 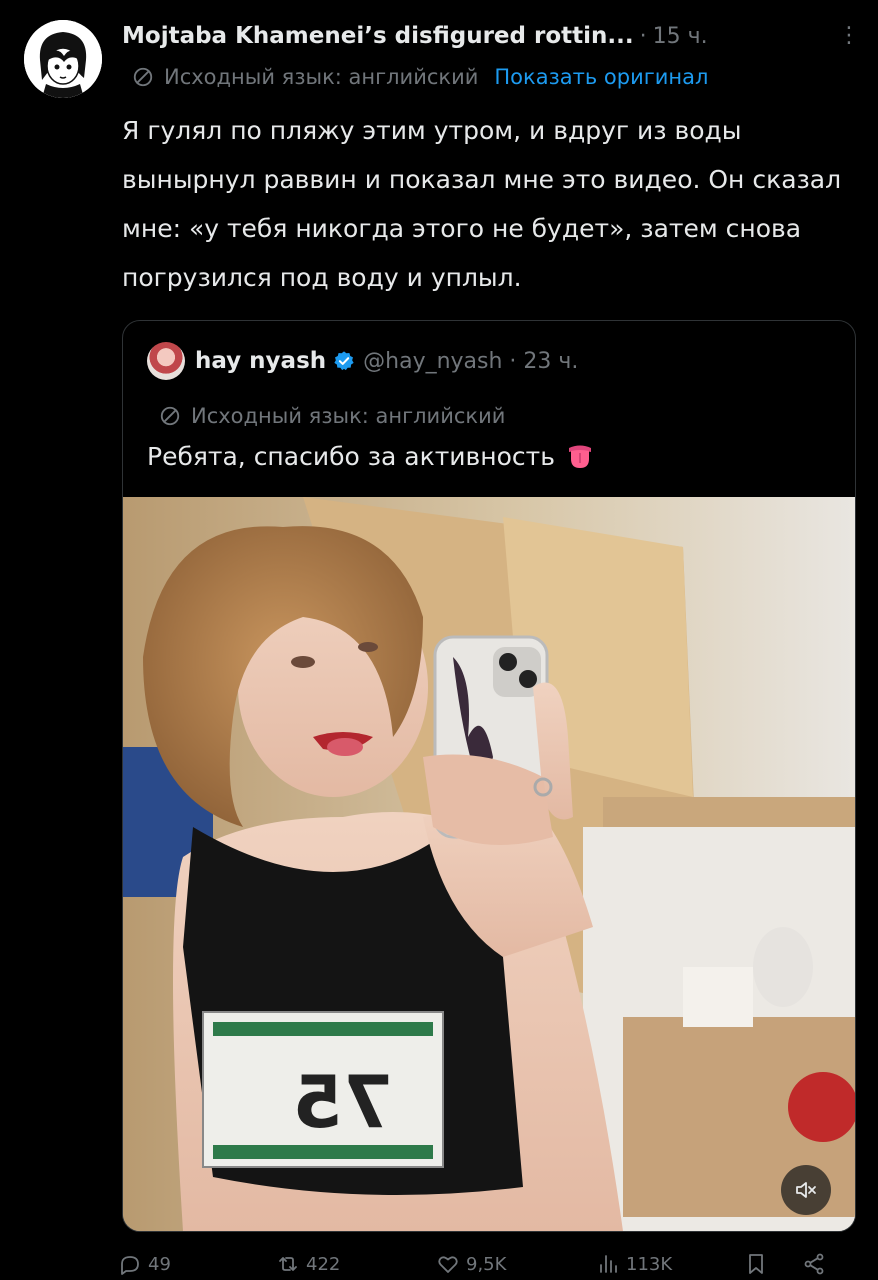 What do you see at coordinates (814, 1264) in the screenshot?
I see `share-icon` at bounding box center [814, 1264].